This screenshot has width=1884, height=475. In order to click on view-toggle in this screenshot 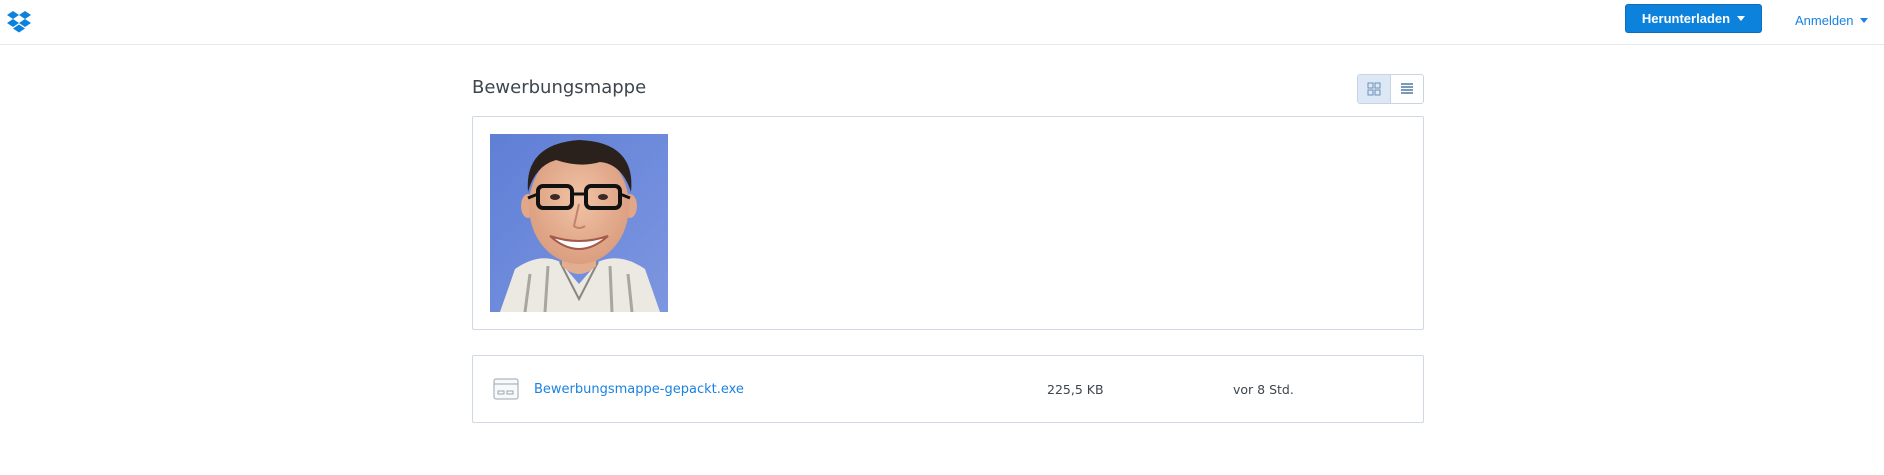, I will do `click(1390, 89)`.